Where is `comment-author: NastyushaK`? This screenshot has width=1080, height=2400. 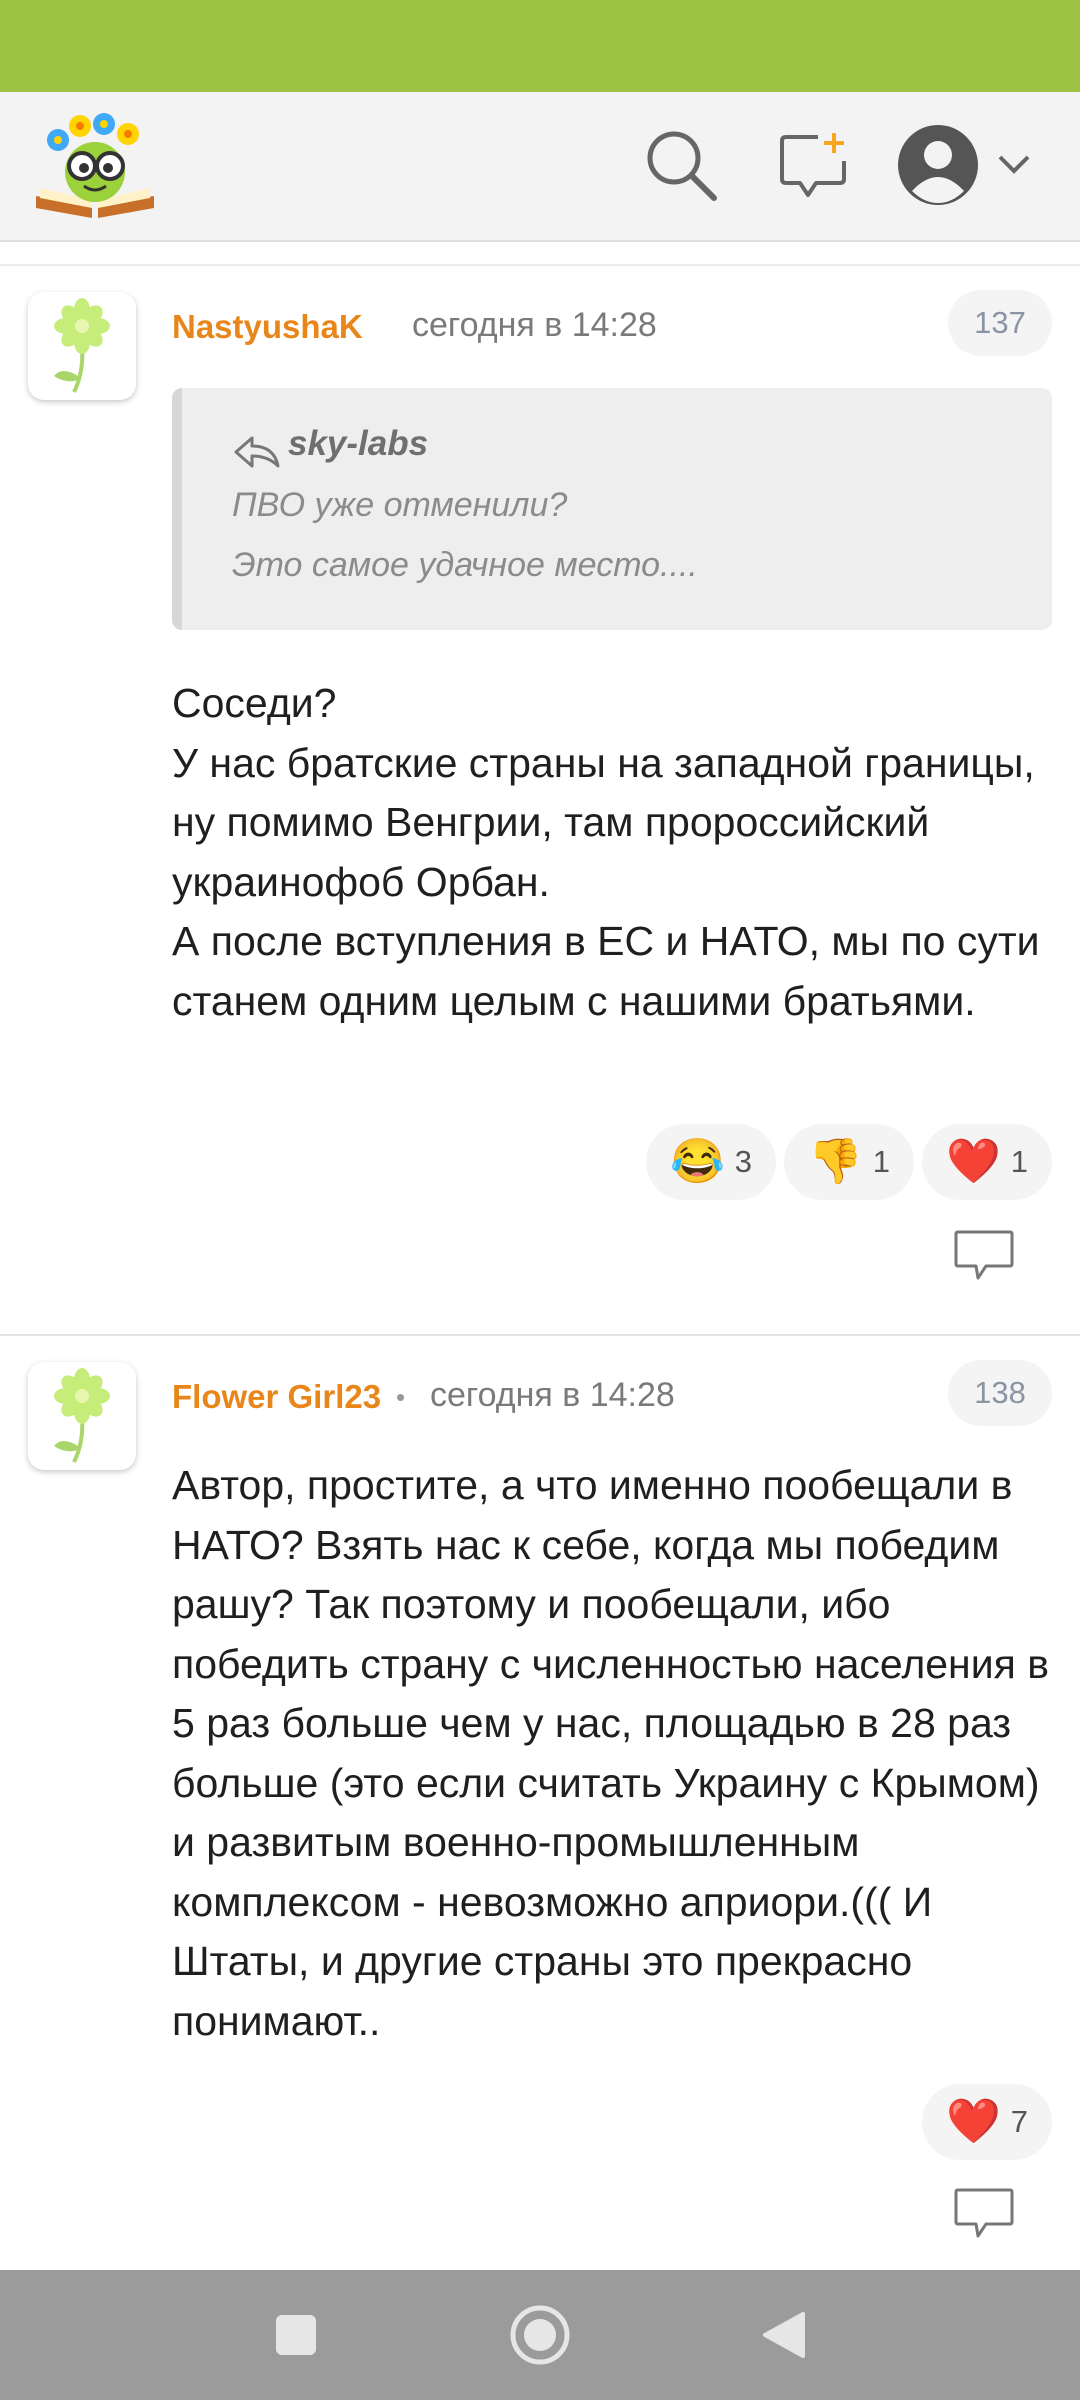 comment-author: NastyushaK is located at coordinates (267, 327).